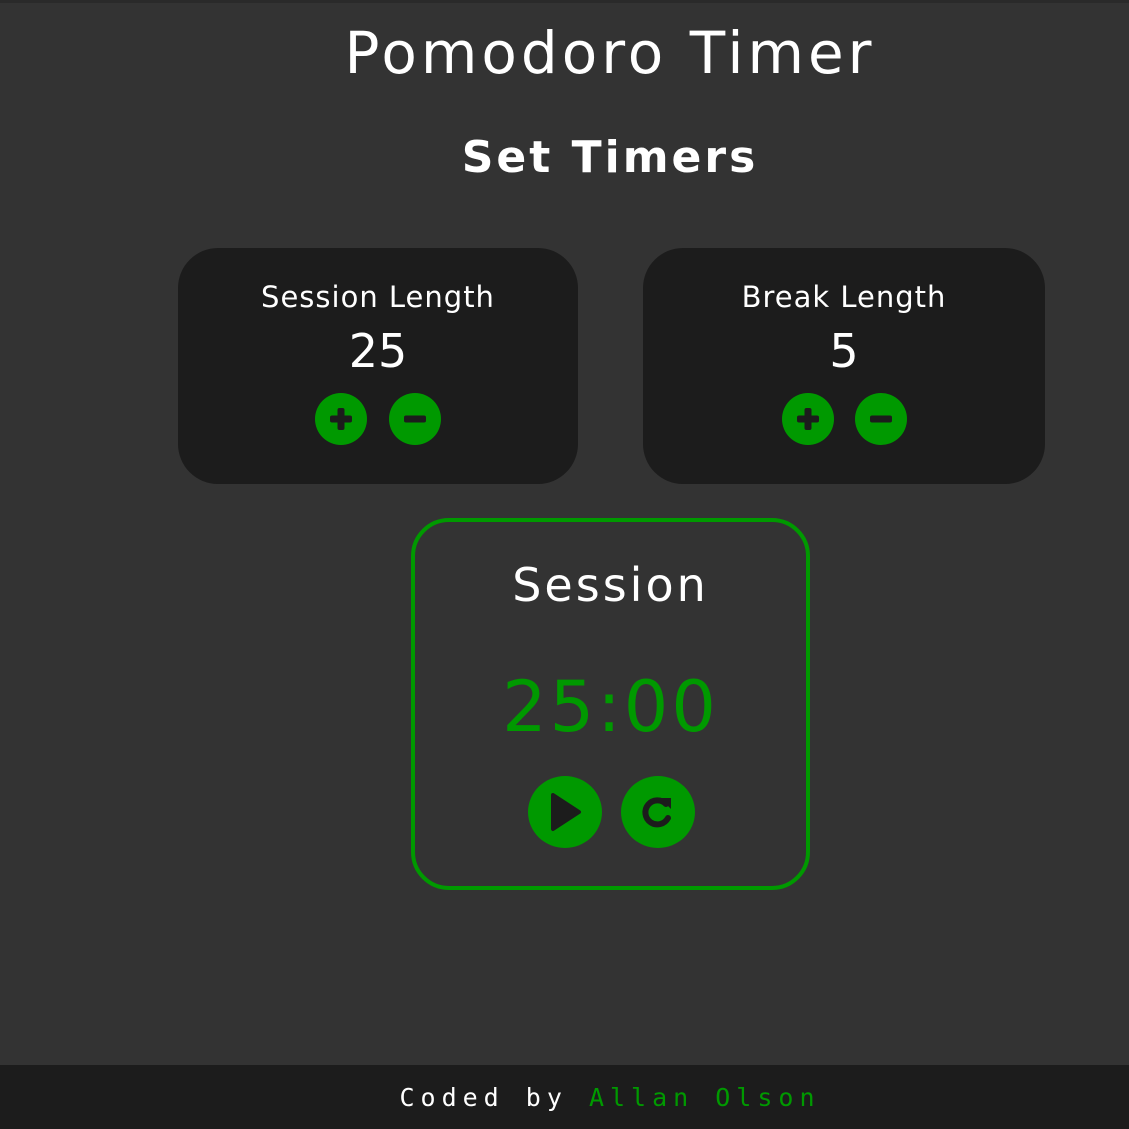  What do you see at coordinates (705, 1097) in the screenshot?
I see `footer-author-link: Allan Olson` at bounding box center [705, 1097].